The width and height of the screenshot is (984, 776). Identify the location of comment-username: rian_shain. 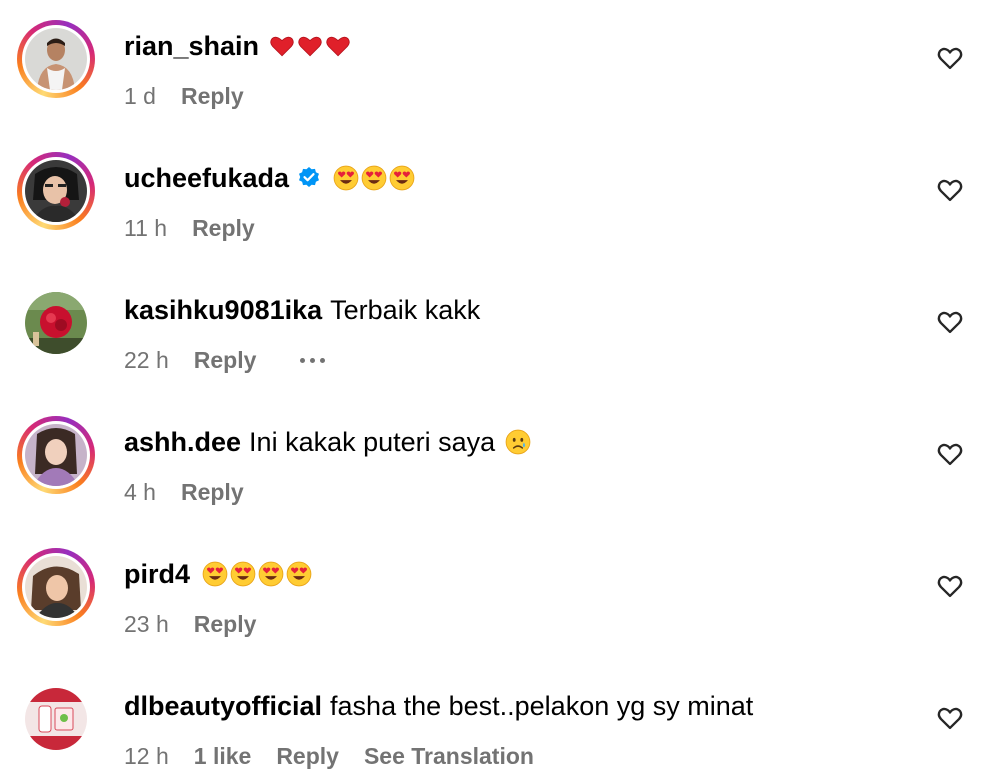
(191, 46).